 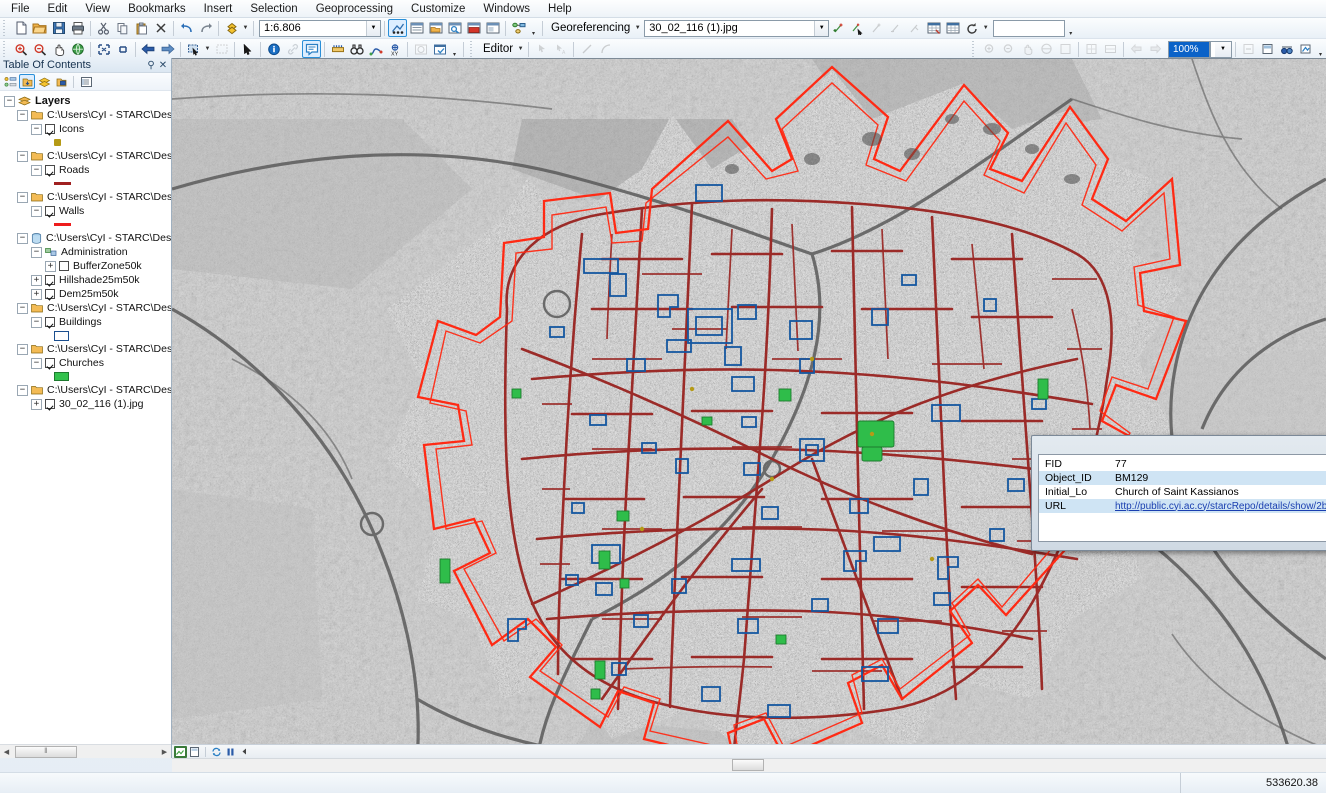 What do you see at coordinates (85, 751) in the screenshot?
I see `toc-horizontal-scrollbar: ◀ ‖ ▶` at bounding box center [85, 751].